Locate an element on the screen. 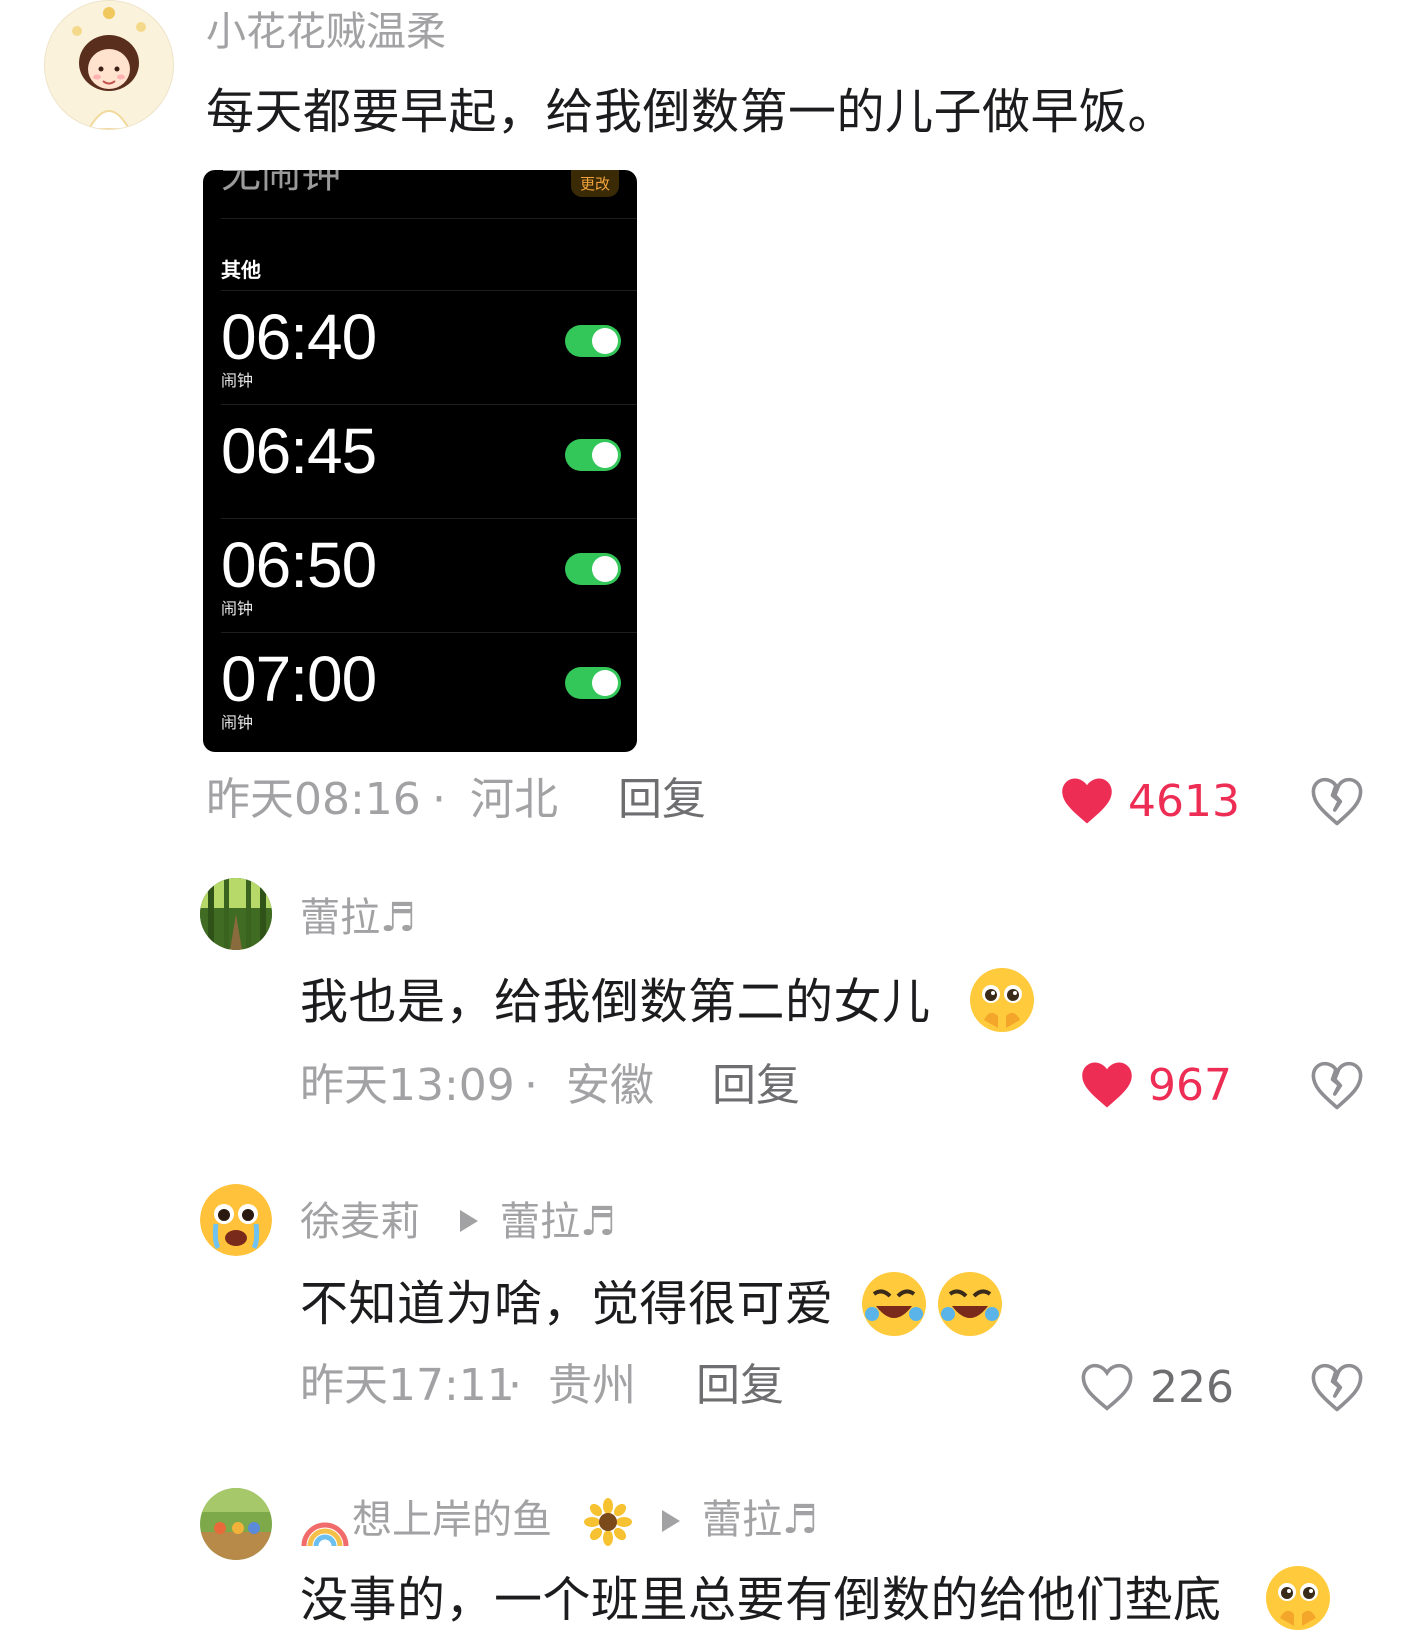 The width and height of the screenshot is (1428, 1642). reply-time: 昨天17:11 is located at coordinates (407, 1385).